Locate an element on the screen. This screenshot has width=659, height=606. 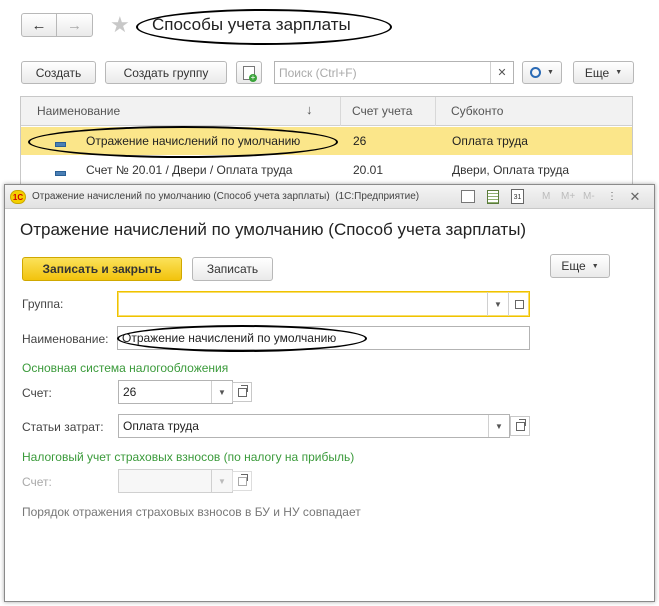
arrow-left-icon: ← is located at coordinates (39, 25).